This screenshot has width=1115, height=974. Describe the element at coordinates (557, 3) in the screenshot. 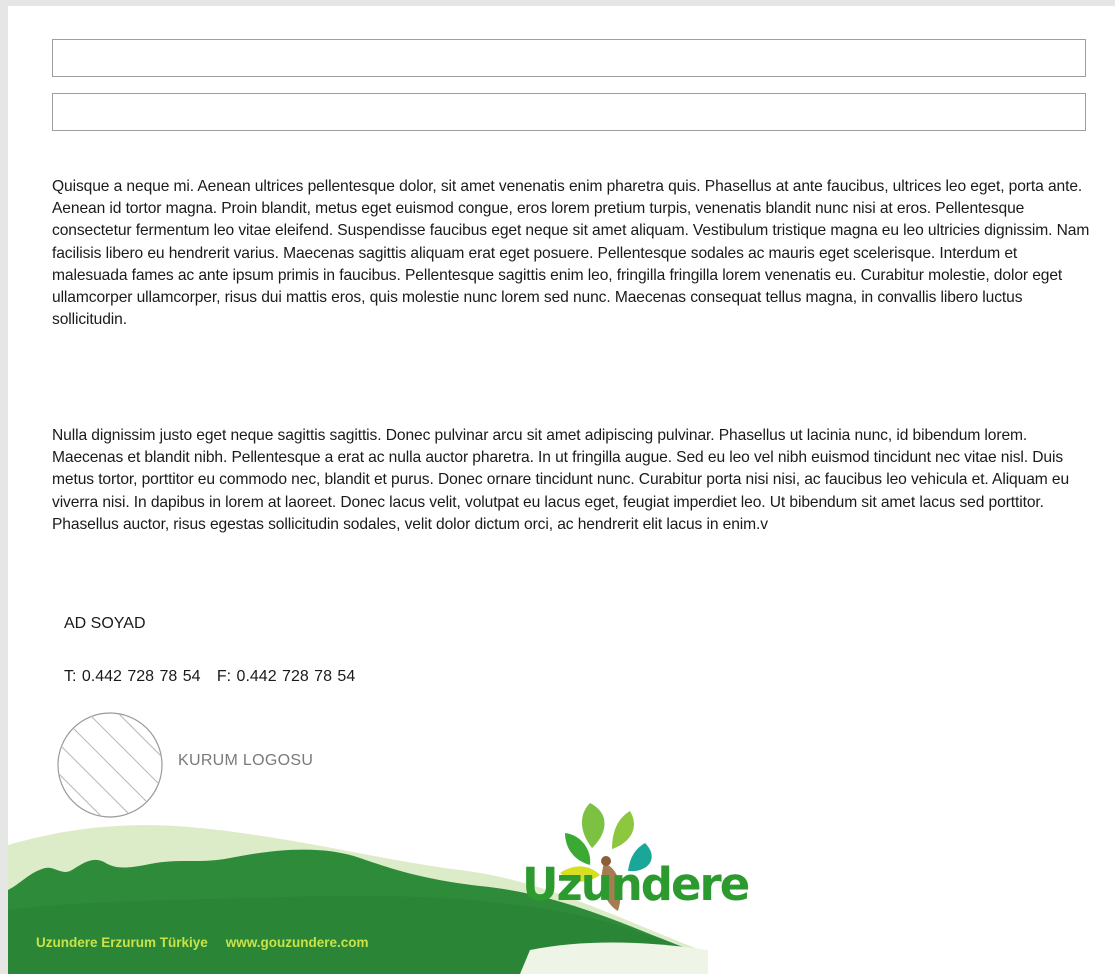

I see `page-frame-top` at that location.